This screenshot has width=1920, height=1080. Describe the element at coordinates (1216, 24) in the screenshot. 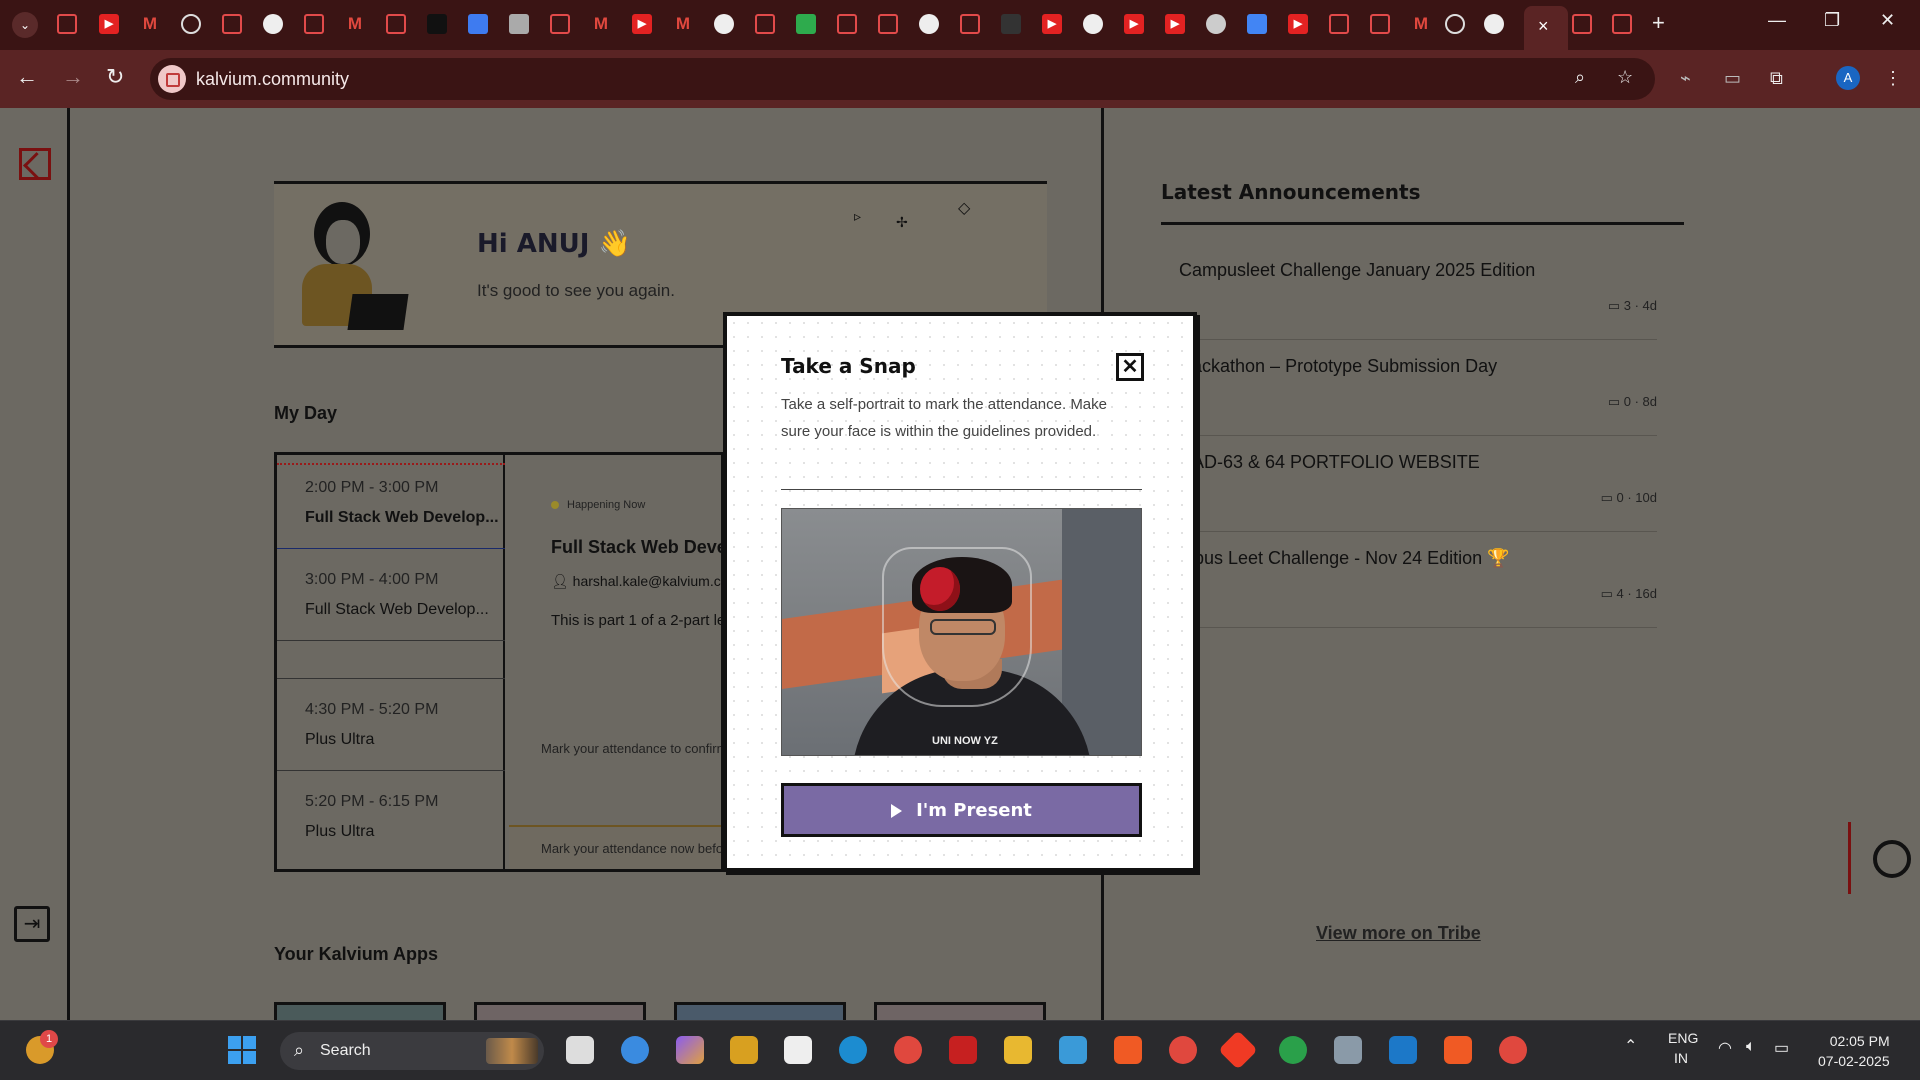

I see `globe-tab-icon` at that location.